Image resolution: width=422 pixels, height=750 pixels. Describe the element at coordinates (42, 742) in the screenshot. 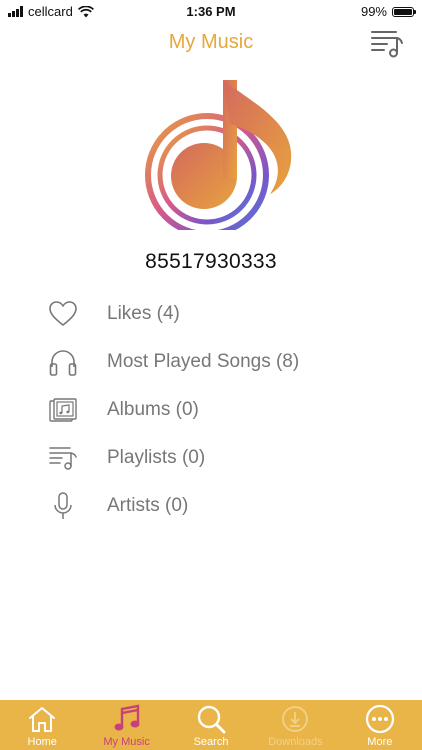

I see `tab-label: Home` at that location.